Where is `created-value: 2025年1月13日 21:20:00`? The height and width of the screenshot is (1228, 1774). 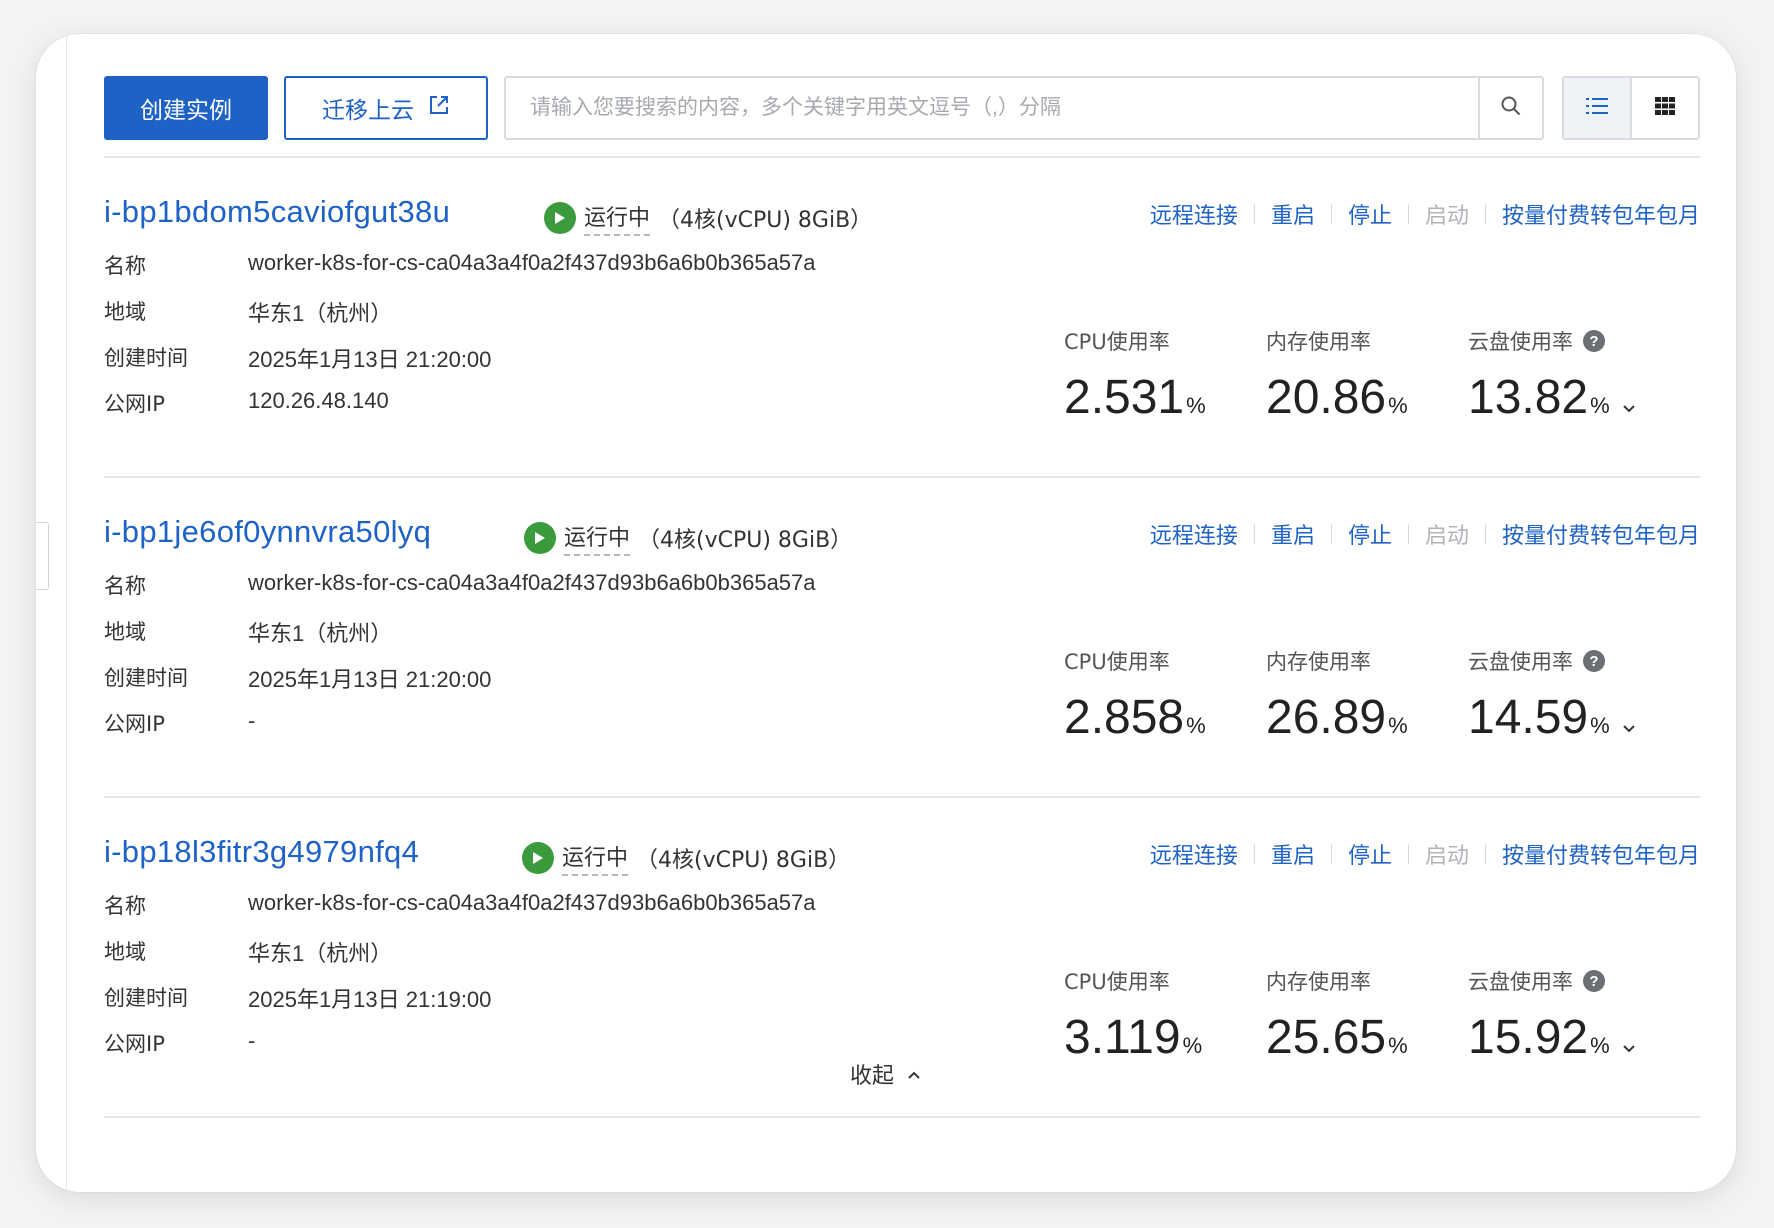 created-value: 2025年1月13日 21:20:00 is located at coordinates (370, 359).